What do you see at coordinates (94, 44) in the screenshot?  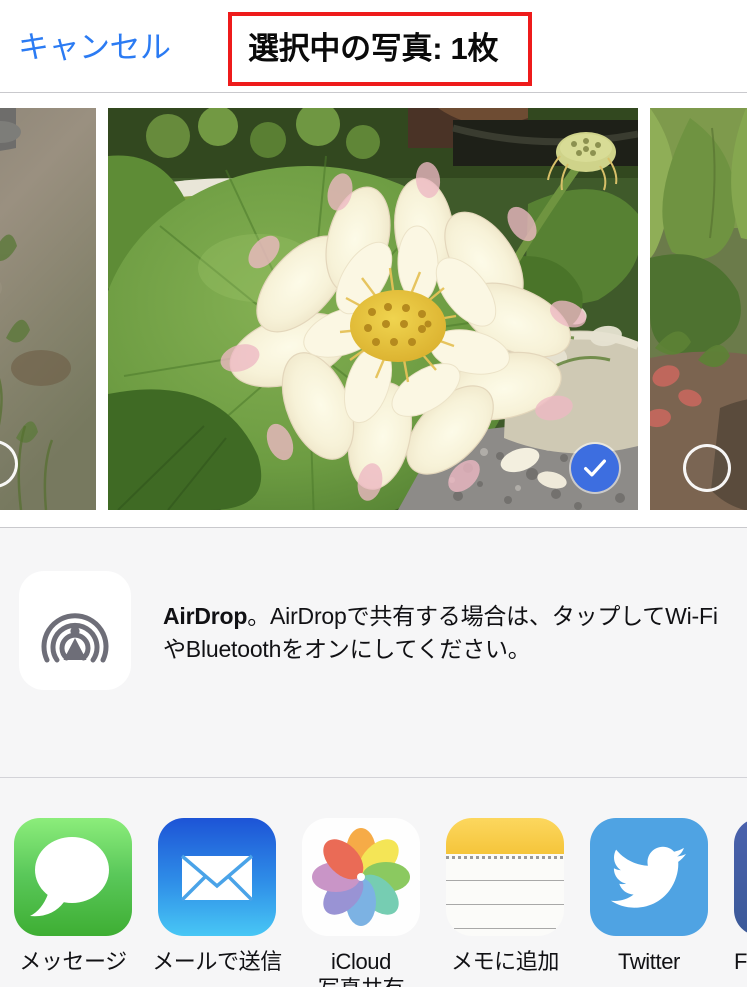 I see `cancel-button: キャンセル` at bounding box center [94, 44].